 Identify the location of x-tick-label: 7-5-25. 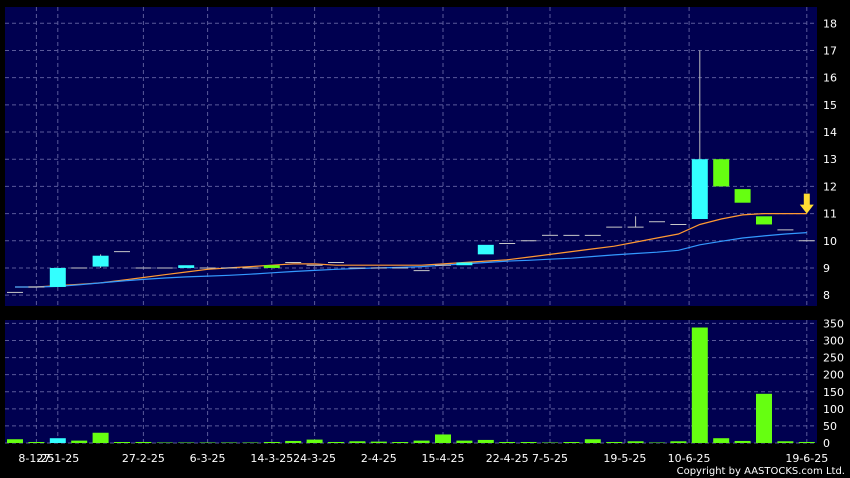
(550, 458).